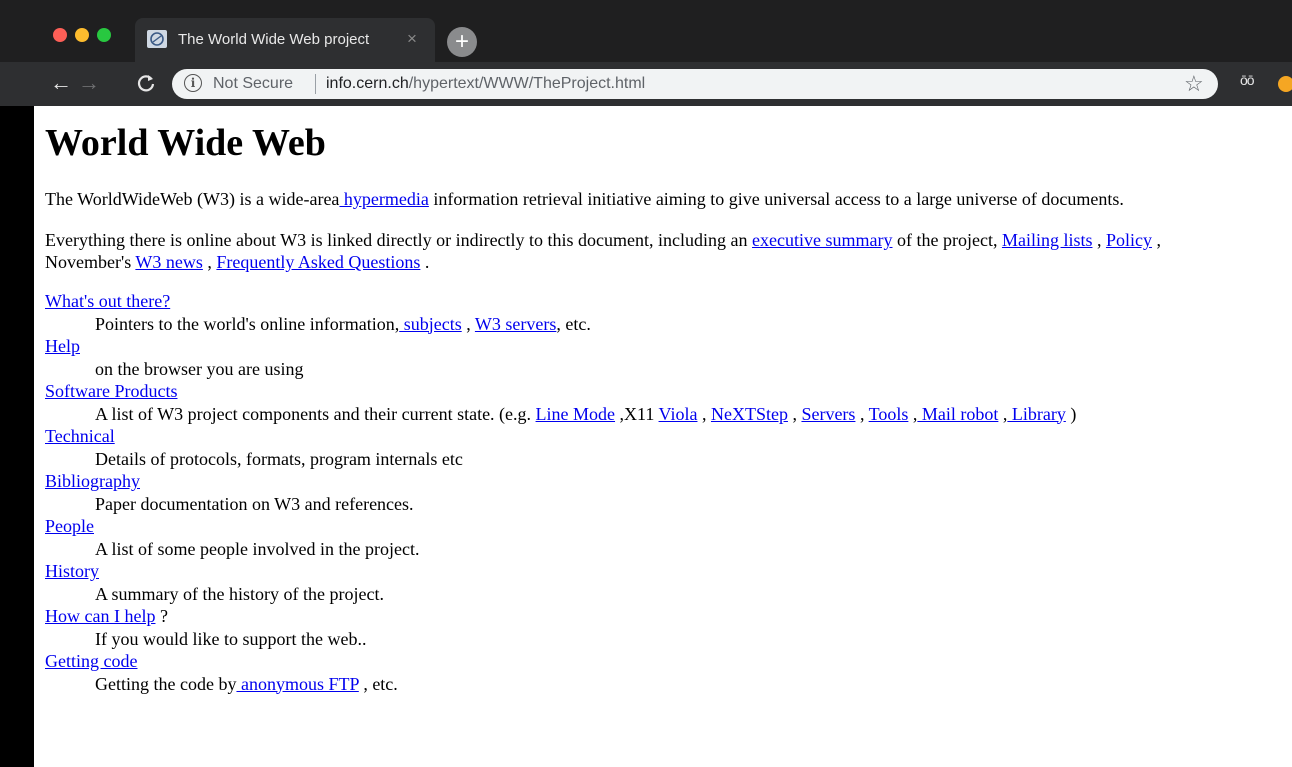  Describe the element at coordinates (146, 84) in the screenshot. I see `reload-icon` at that location.